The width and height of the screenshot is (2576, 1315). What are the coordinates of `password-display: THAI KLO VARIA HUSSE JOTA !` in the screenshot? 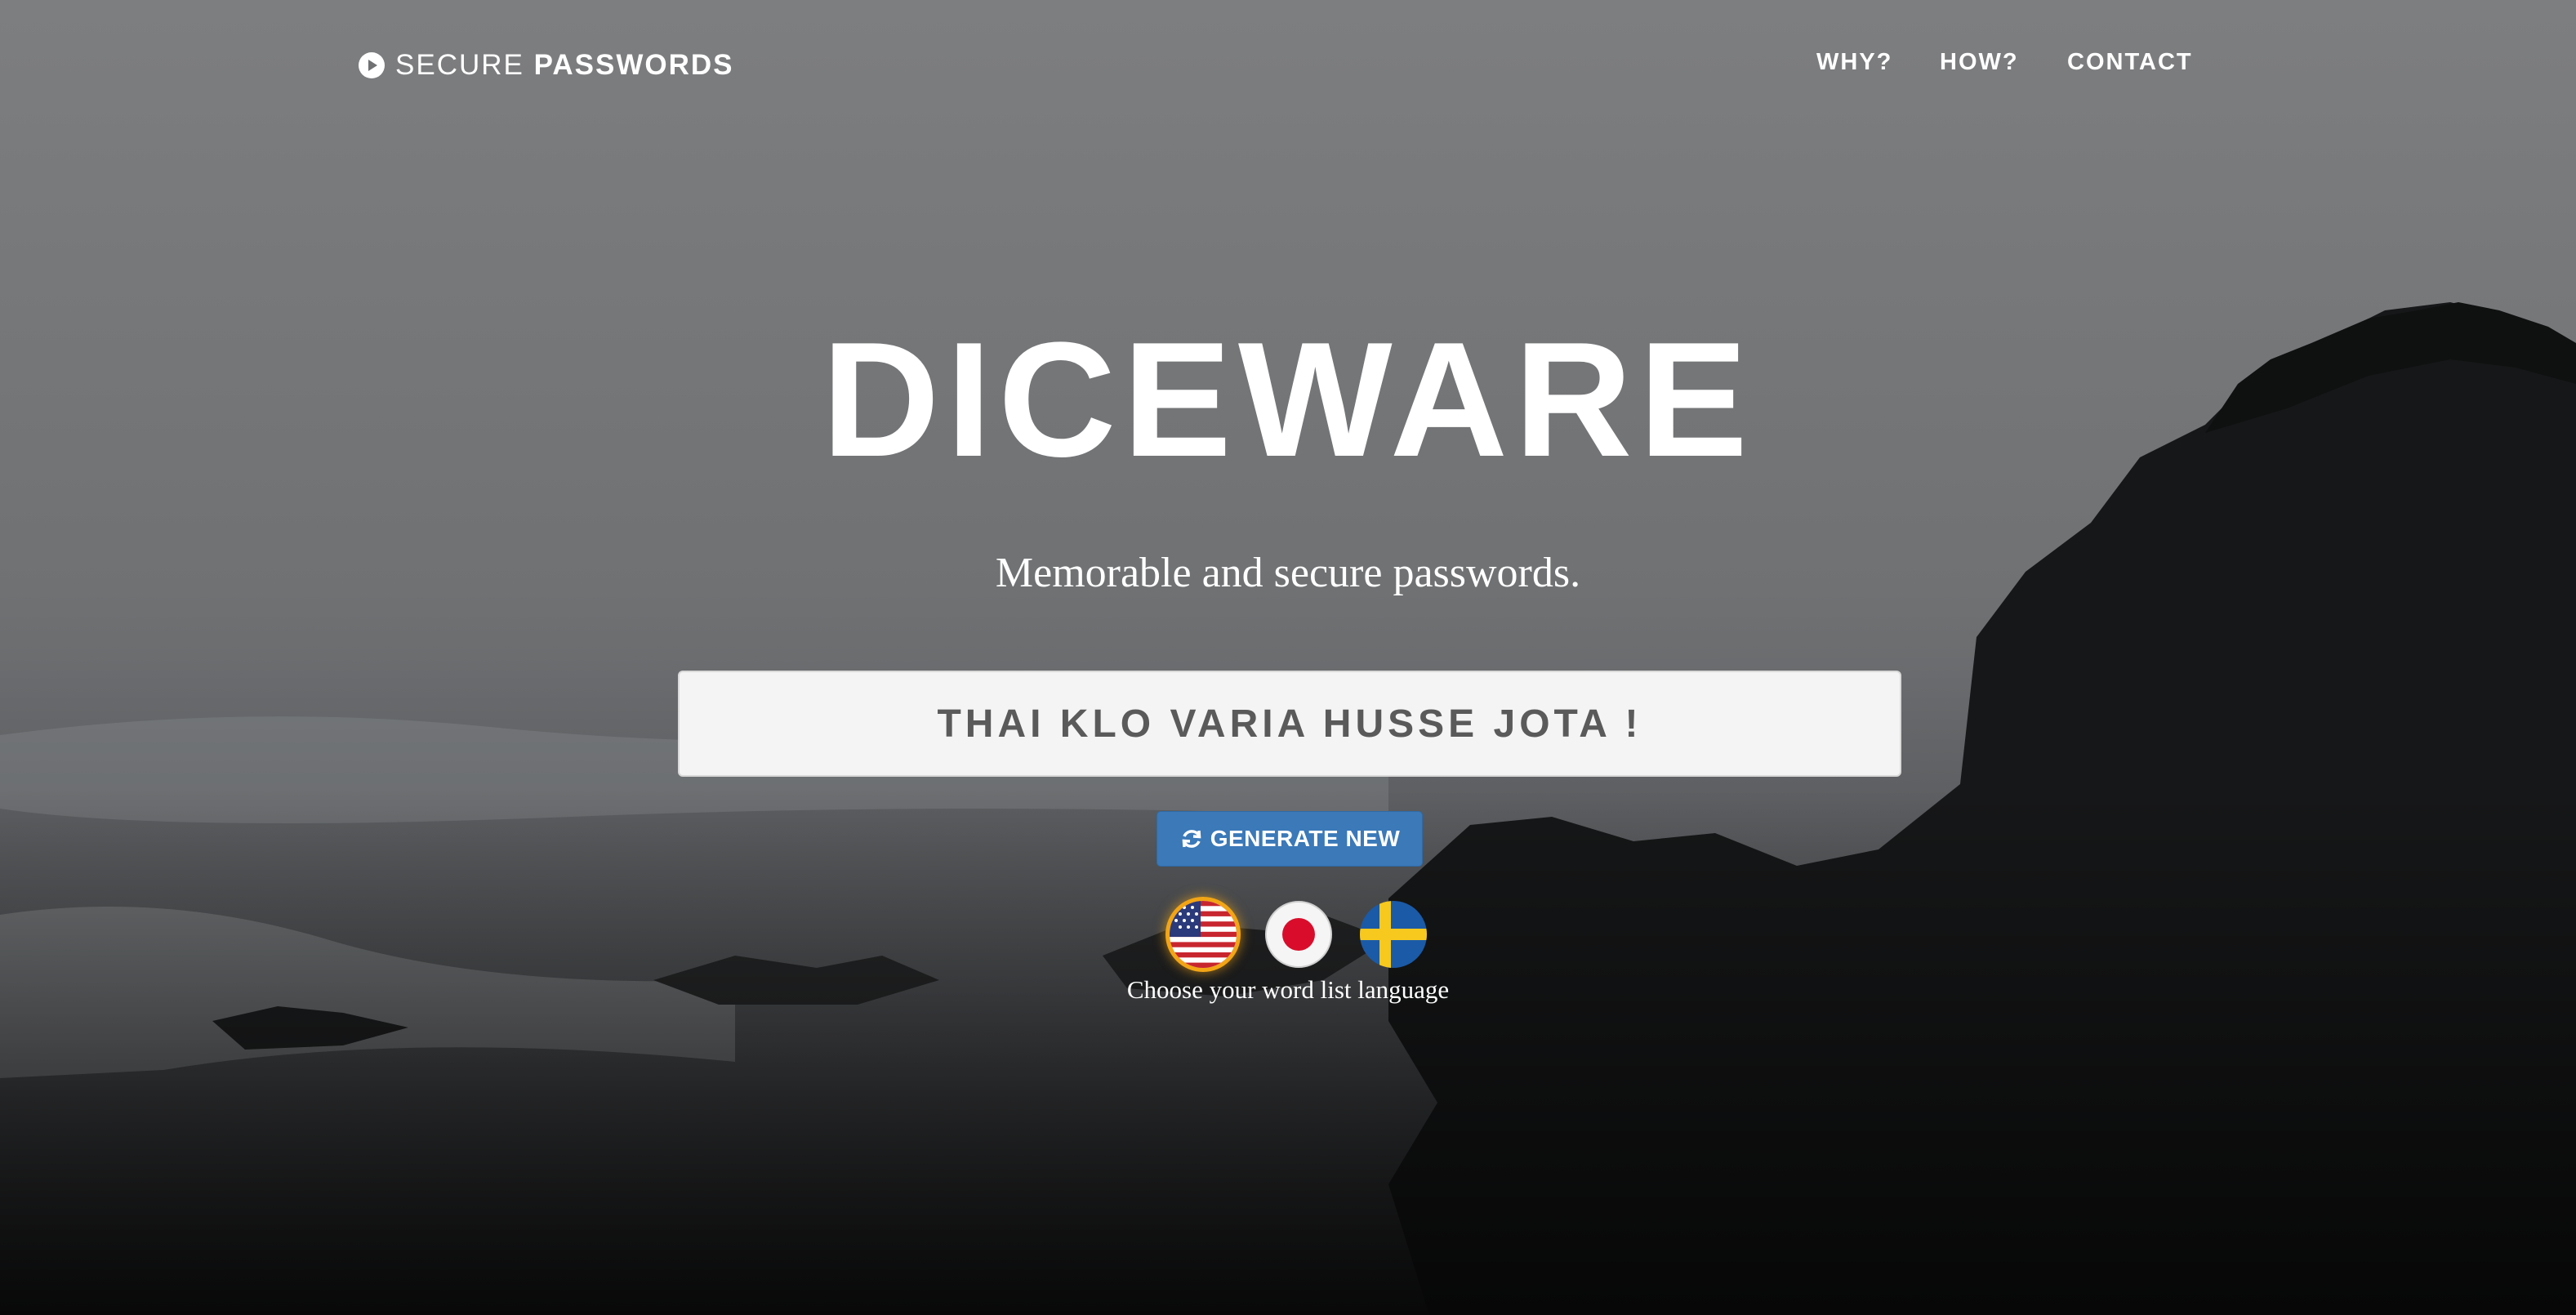 It's located at (1289, 724).